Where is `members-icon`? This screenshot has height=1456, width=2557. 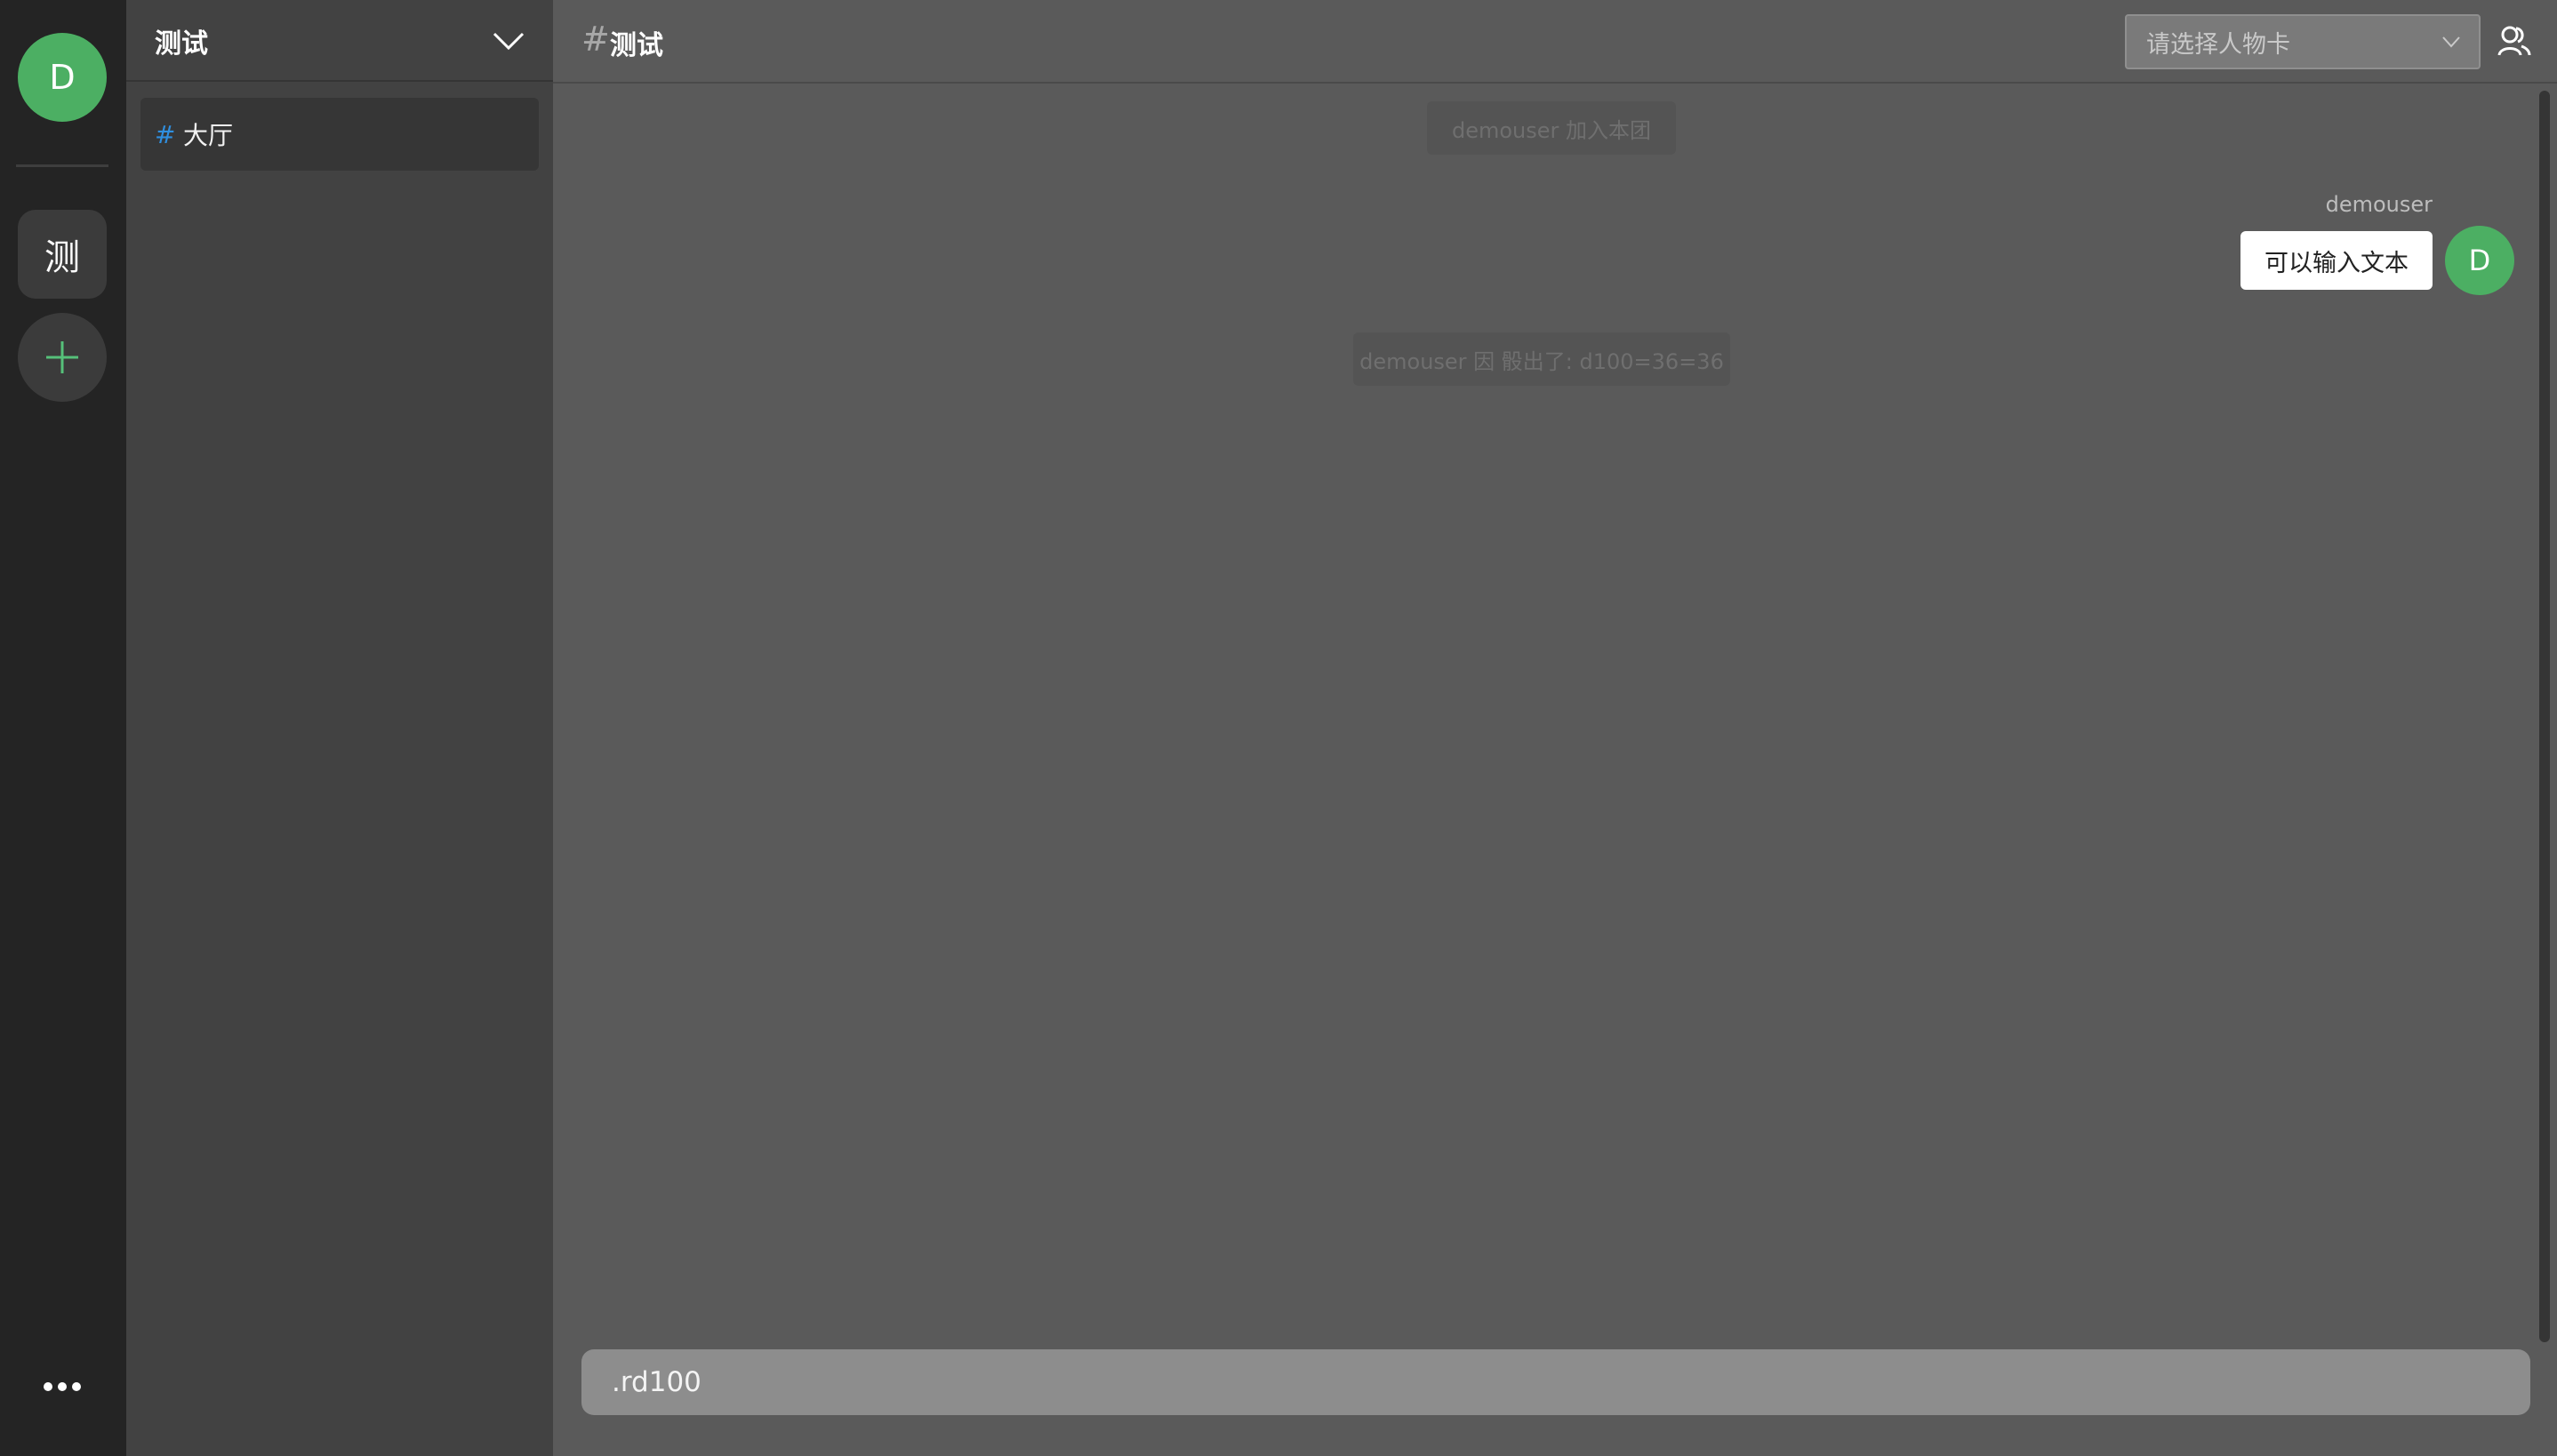 members-icon is located at coordinates (2514, 41).